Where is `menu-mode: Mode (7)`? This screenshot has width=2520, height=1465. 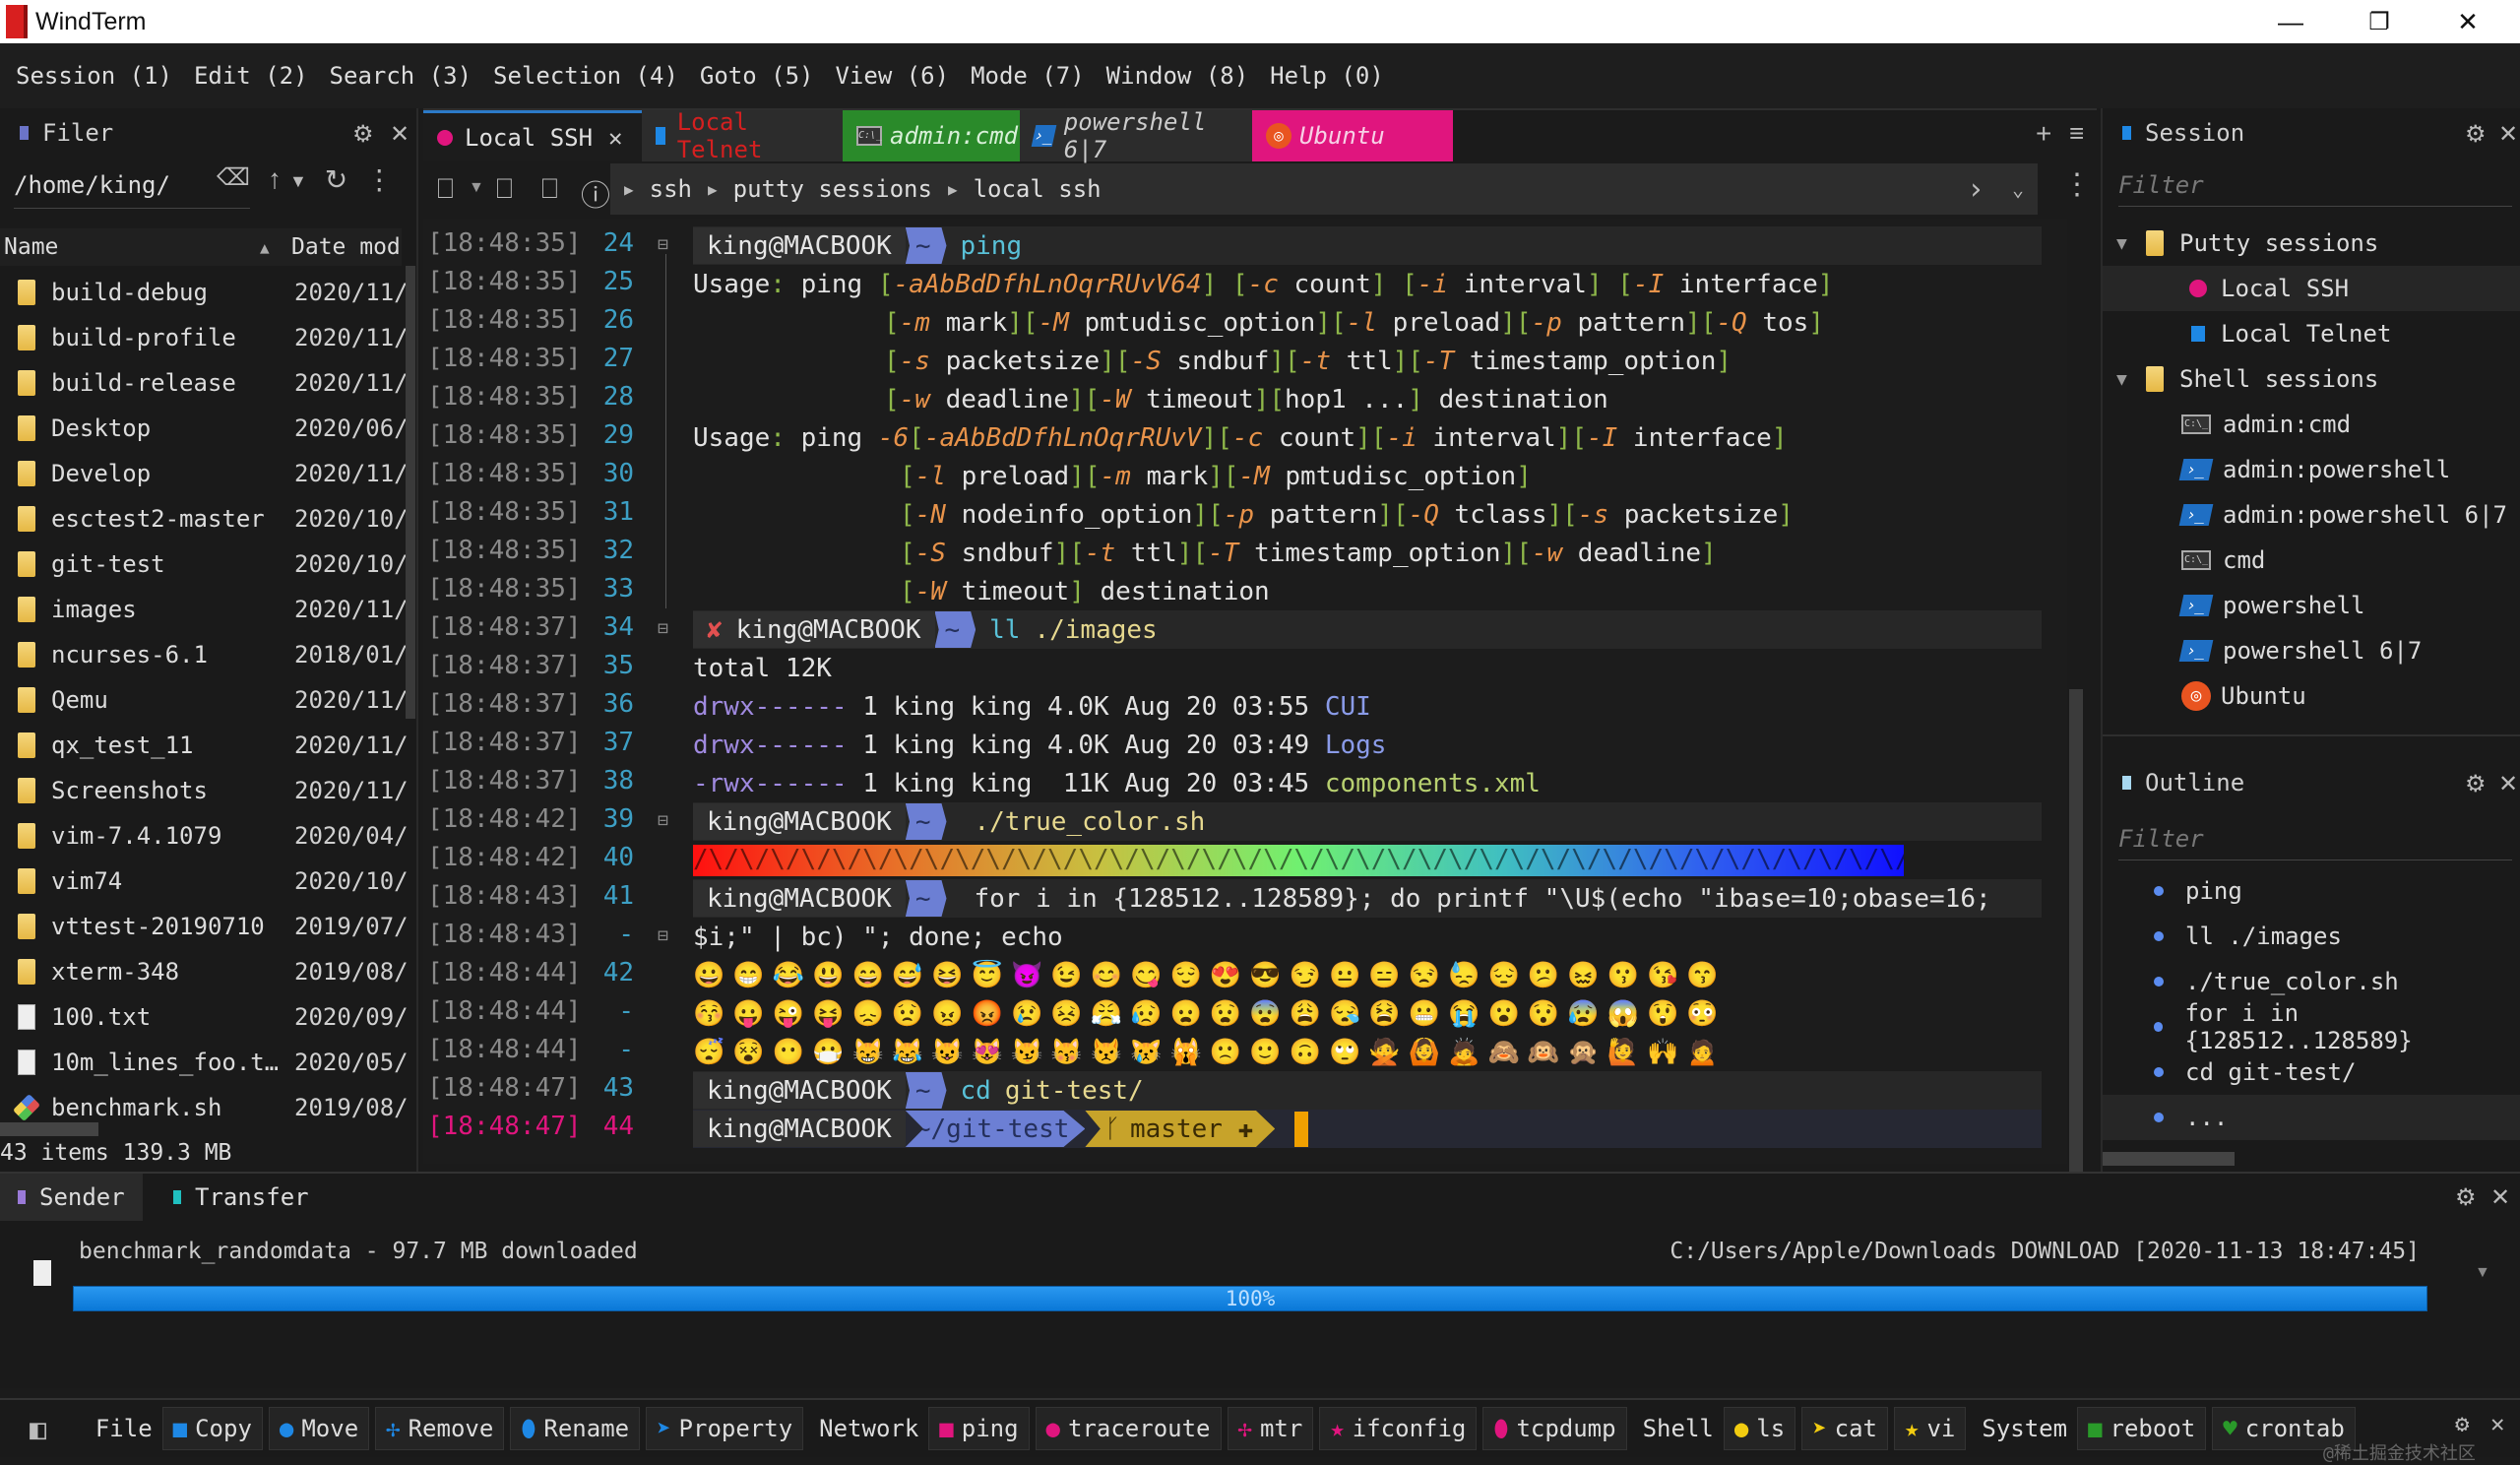 menu-mode: Mode (7) is located at coordinates (1028, 76).